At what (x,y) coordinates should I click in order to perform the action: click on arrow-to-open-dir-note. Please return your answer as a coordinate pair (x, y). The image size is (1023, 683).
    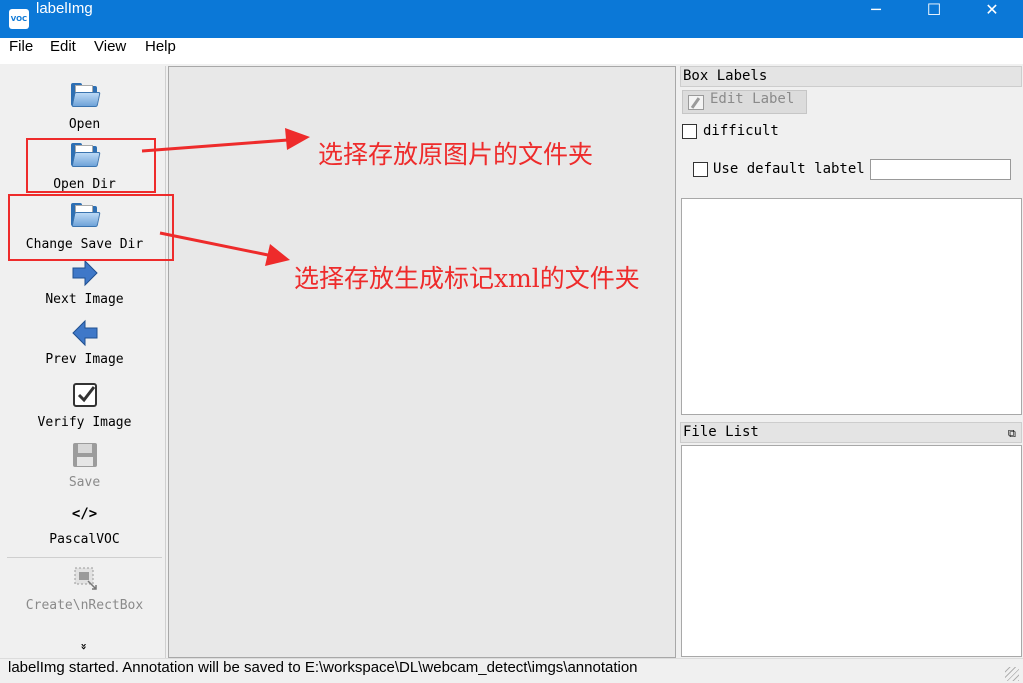
    Looking at the image, I should click on (225, 140).